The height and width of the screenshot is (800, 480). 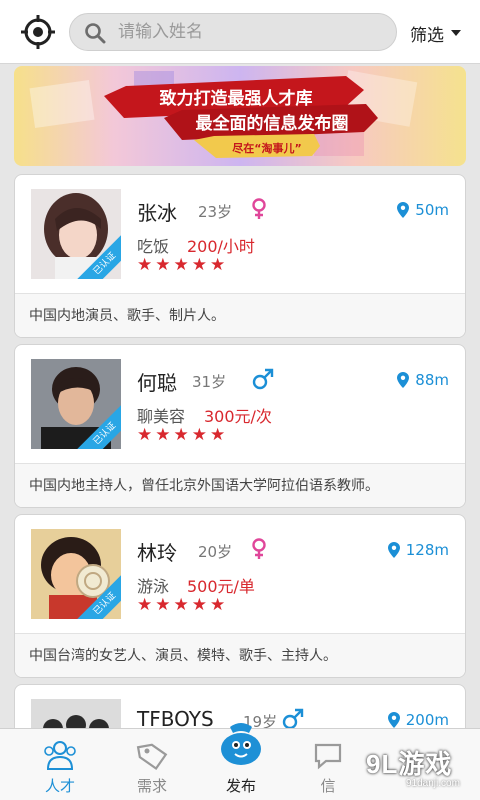 I want to click on tab-message: 信, so click(x=328, y=764).